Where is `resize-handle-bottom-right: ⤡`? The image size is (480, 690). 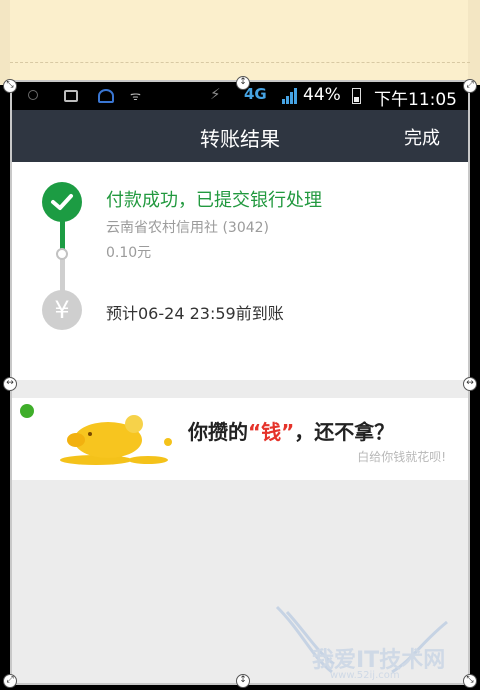 resize-handle-bottom-right: ⤡ is located at coordinates (470, 681).